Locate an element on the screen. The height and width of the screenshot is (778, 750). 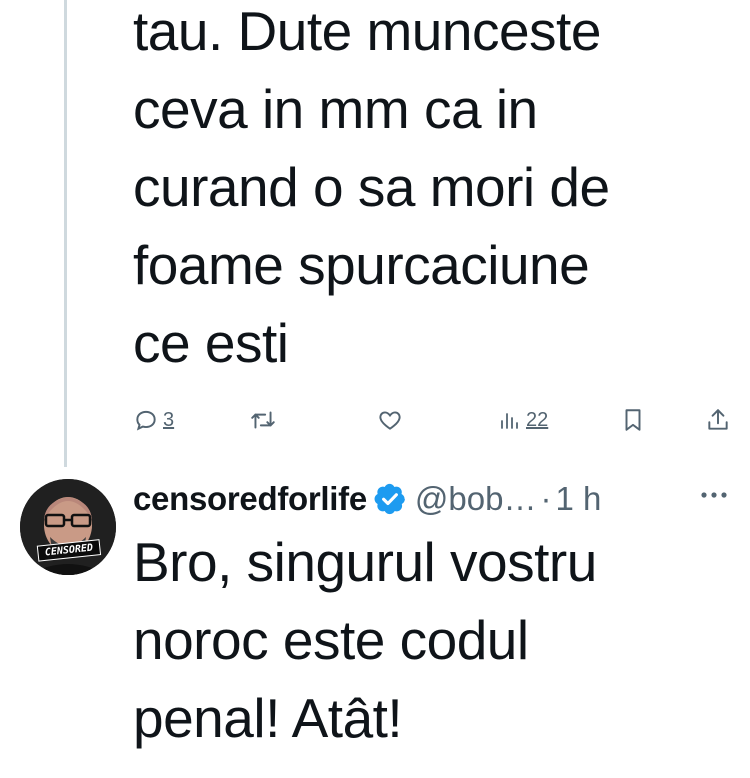
tweet-action-bar: 3 22 is located at coordinates (375, 420).